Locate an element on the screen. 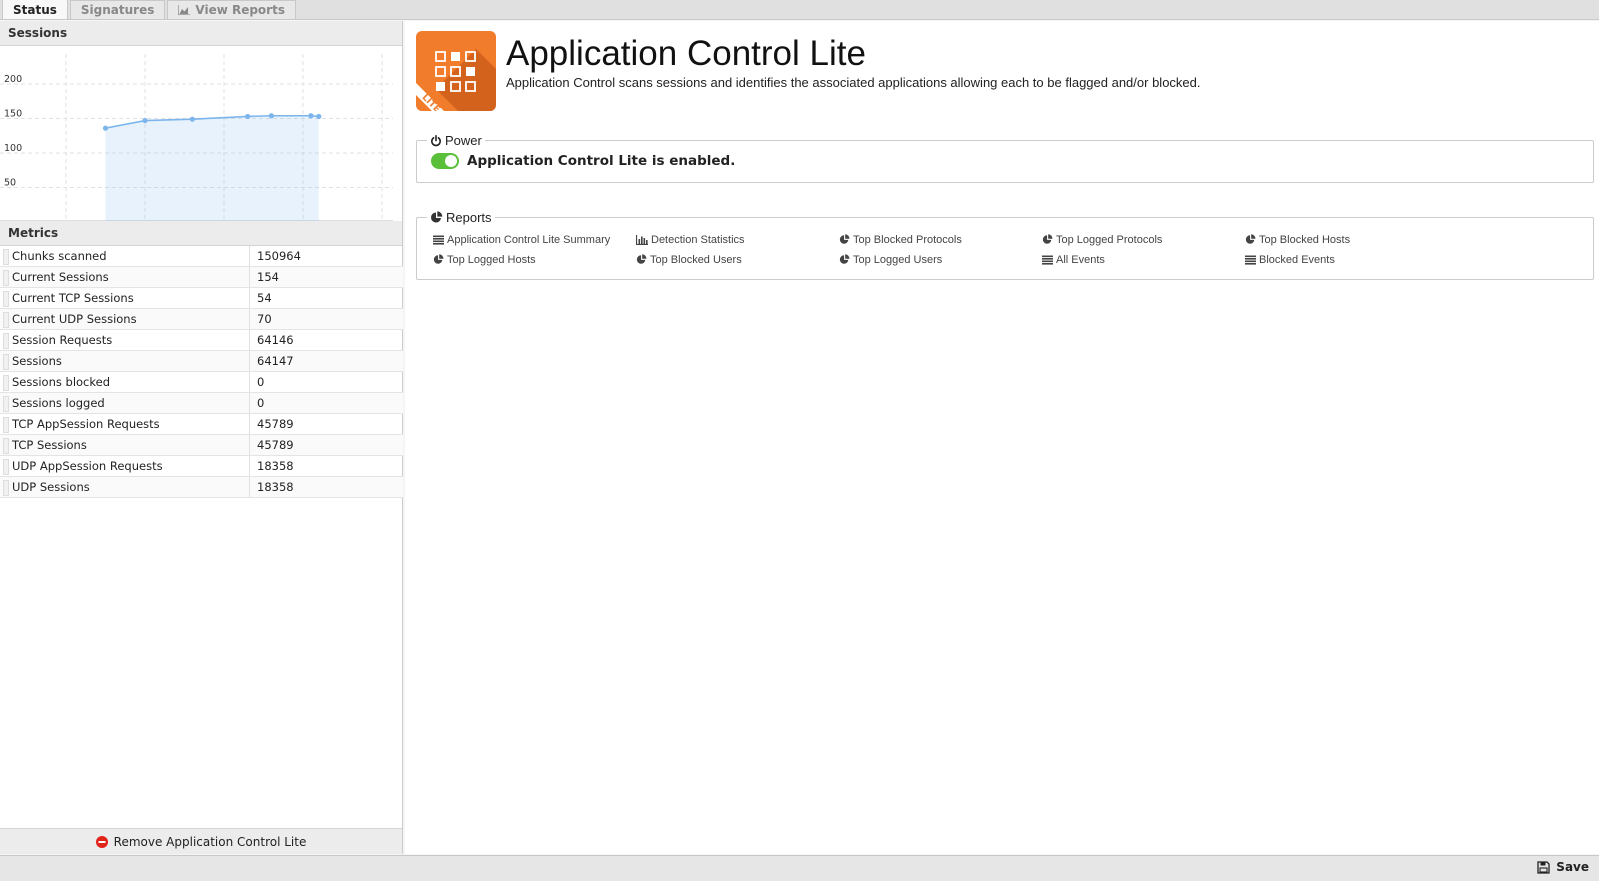 The height and width of the screenshot is (881, 1599). series-area is located at coordinates (212, 168).